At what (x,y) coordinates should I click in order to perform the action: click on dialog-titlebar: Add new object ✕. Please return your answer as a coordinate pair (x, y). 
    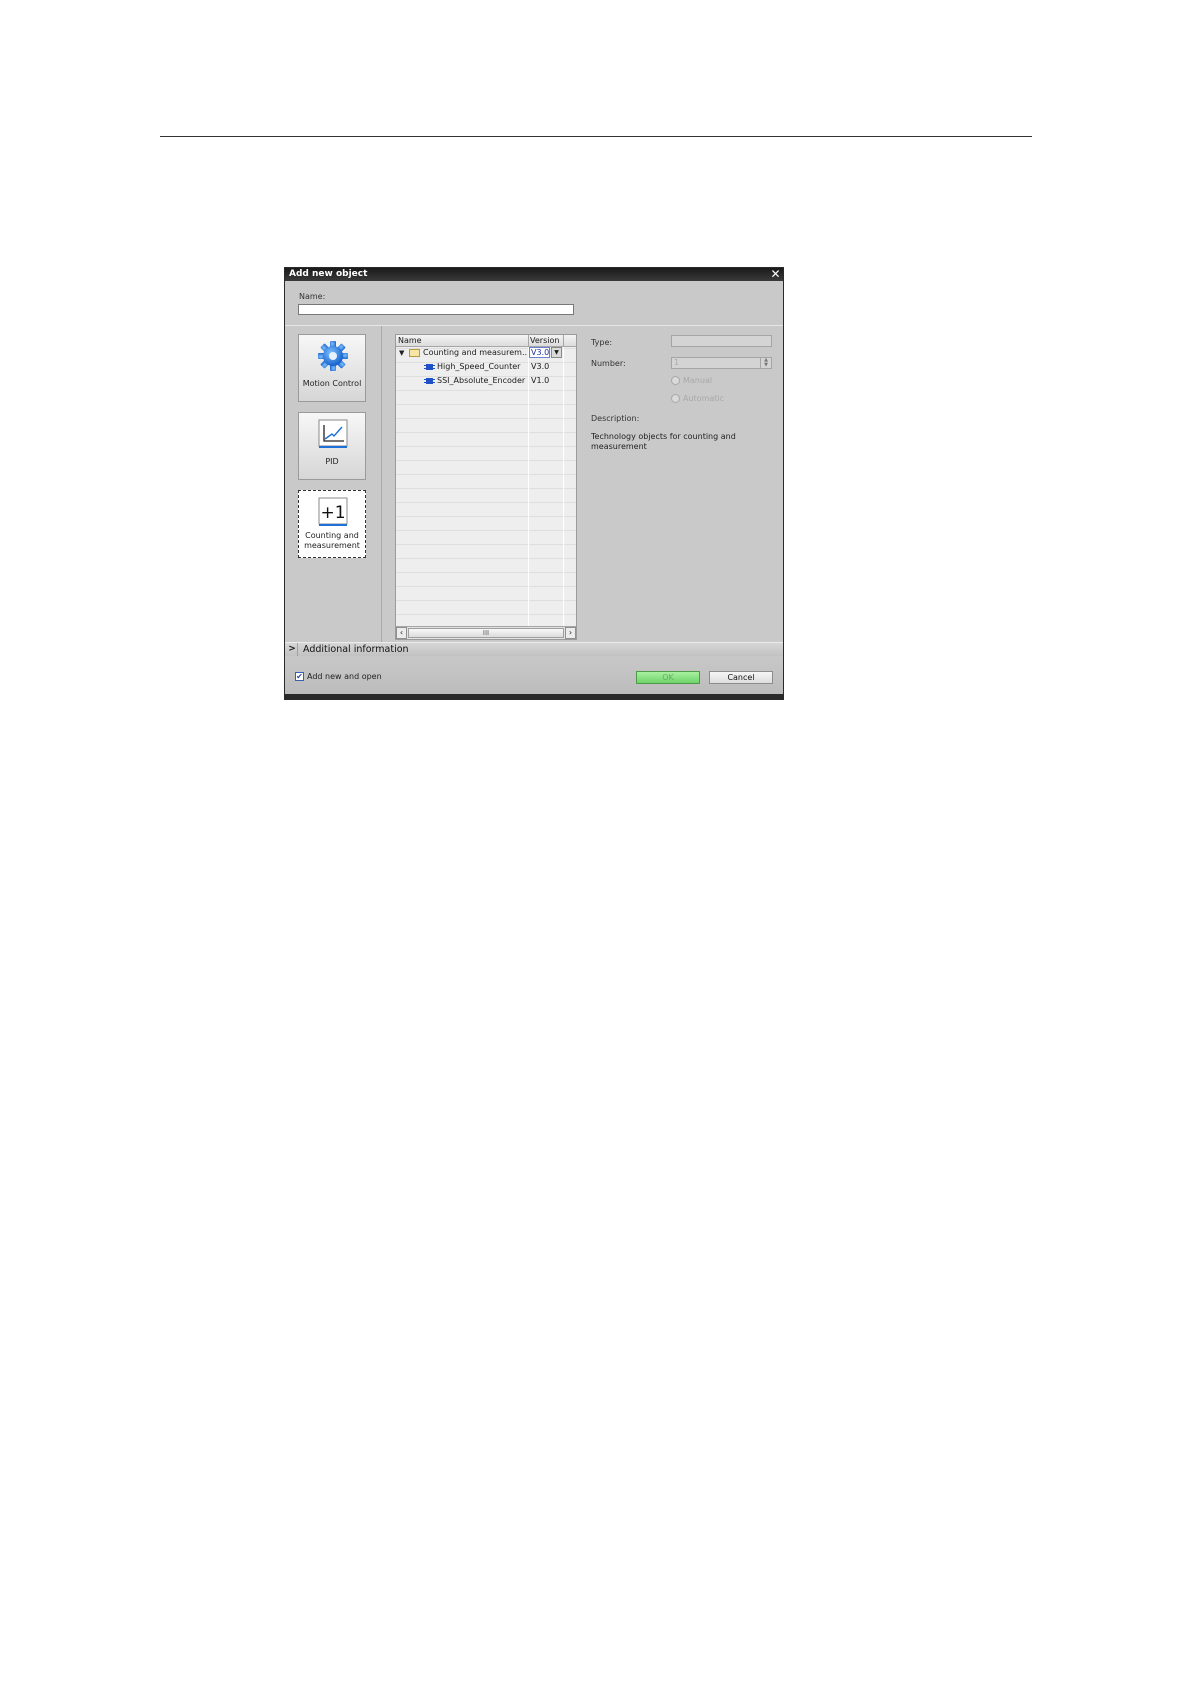
    Looking at the image, I should click on (534, 274).